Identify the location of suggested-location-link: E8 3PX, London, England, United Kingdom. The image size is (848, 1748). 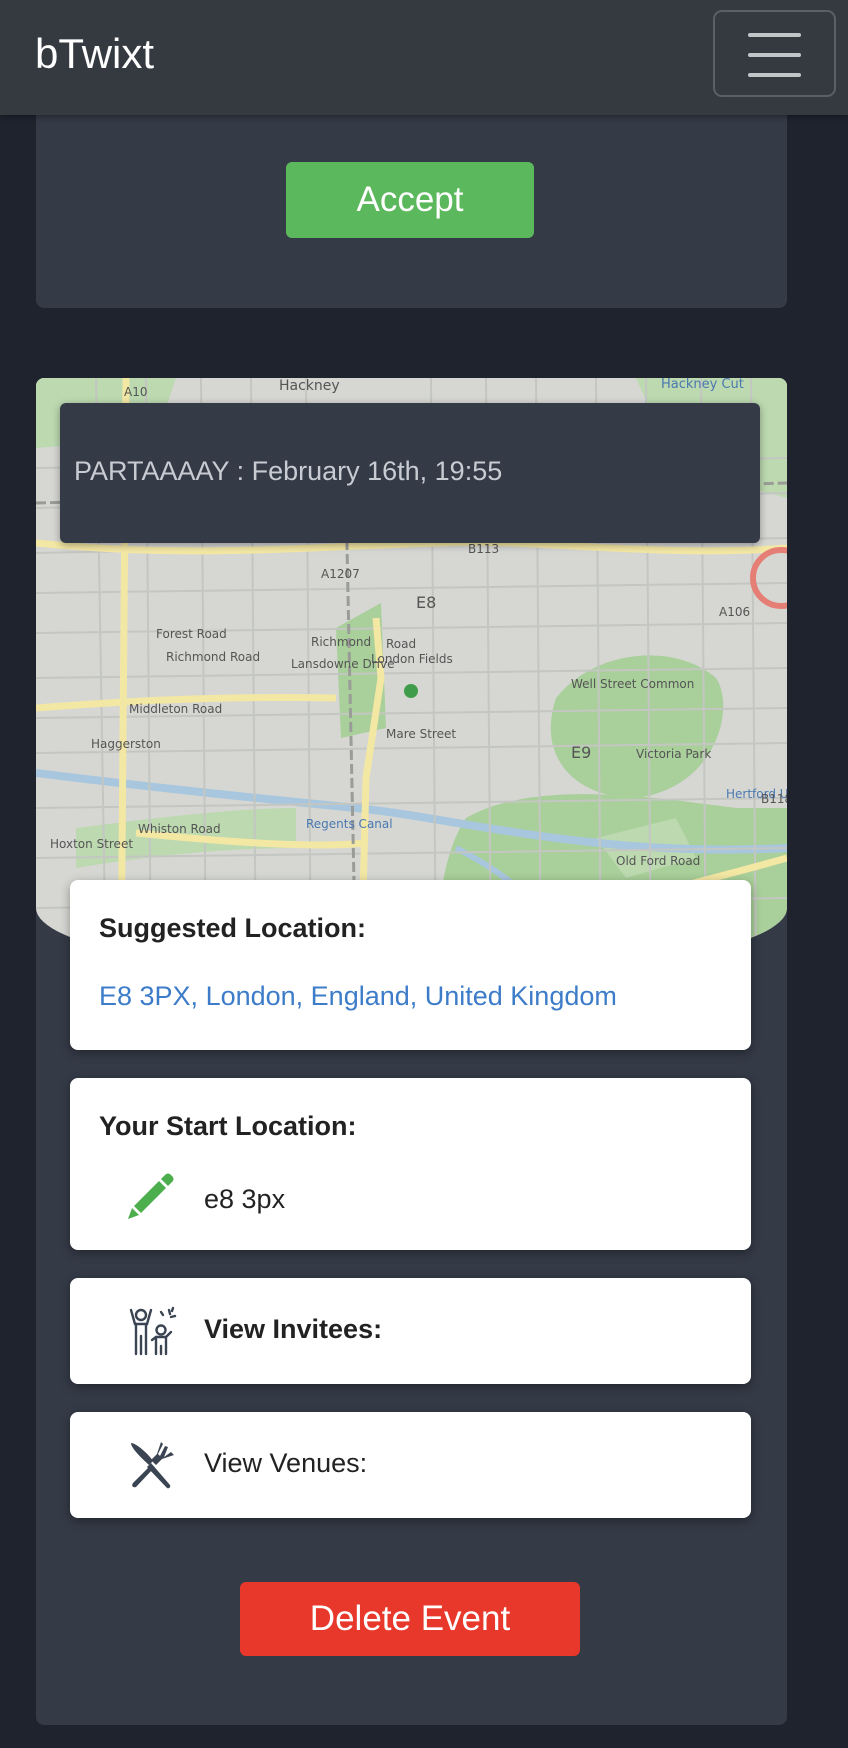
(358, 996).